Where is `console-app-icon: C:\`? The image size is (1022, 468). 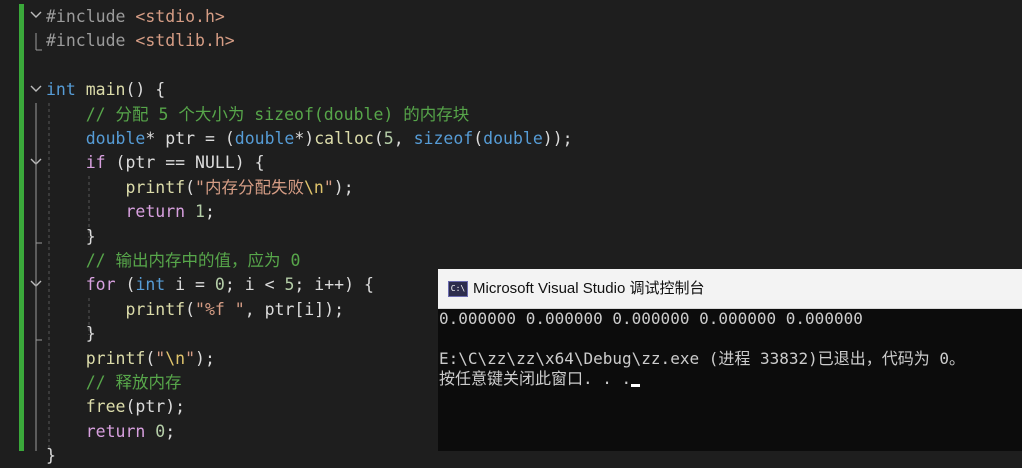 console-app-icon: C:\ is located at coordinates (458, 289).